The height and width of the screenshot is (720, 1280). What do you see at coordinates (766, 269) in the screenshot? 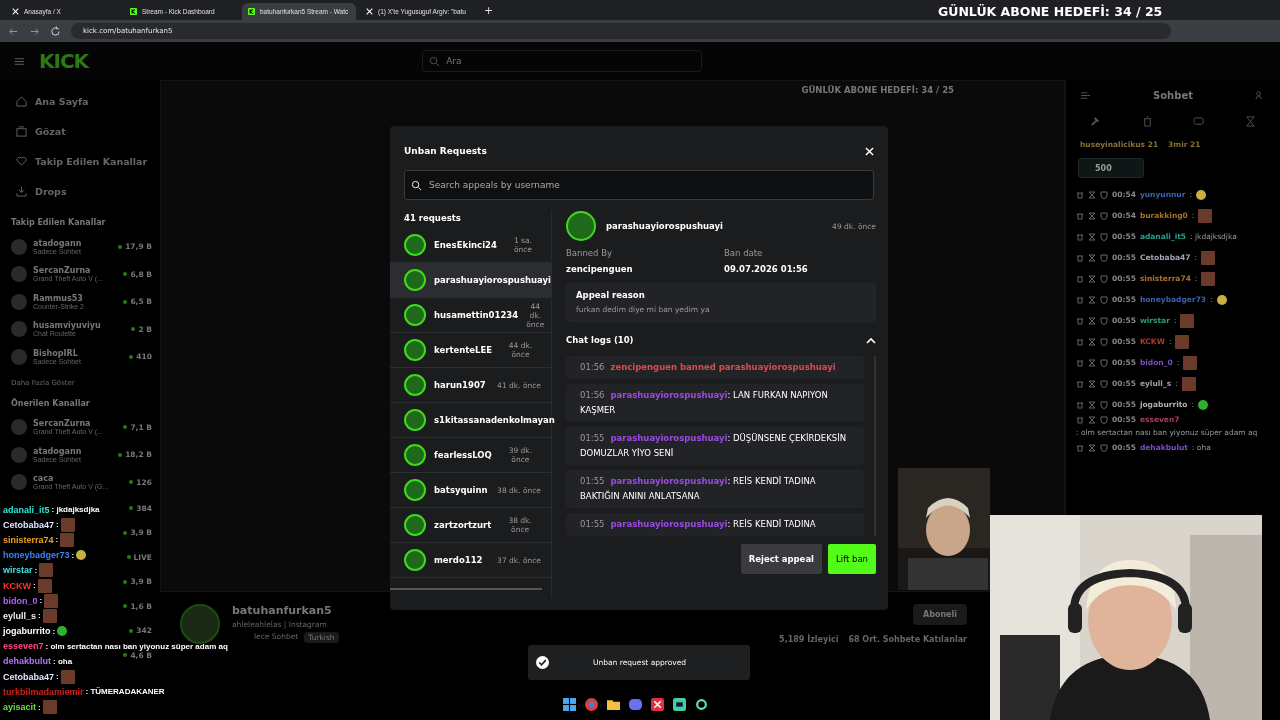
I see `field-value: 09.07.2026 01:56` at bounding box center [766, 269].